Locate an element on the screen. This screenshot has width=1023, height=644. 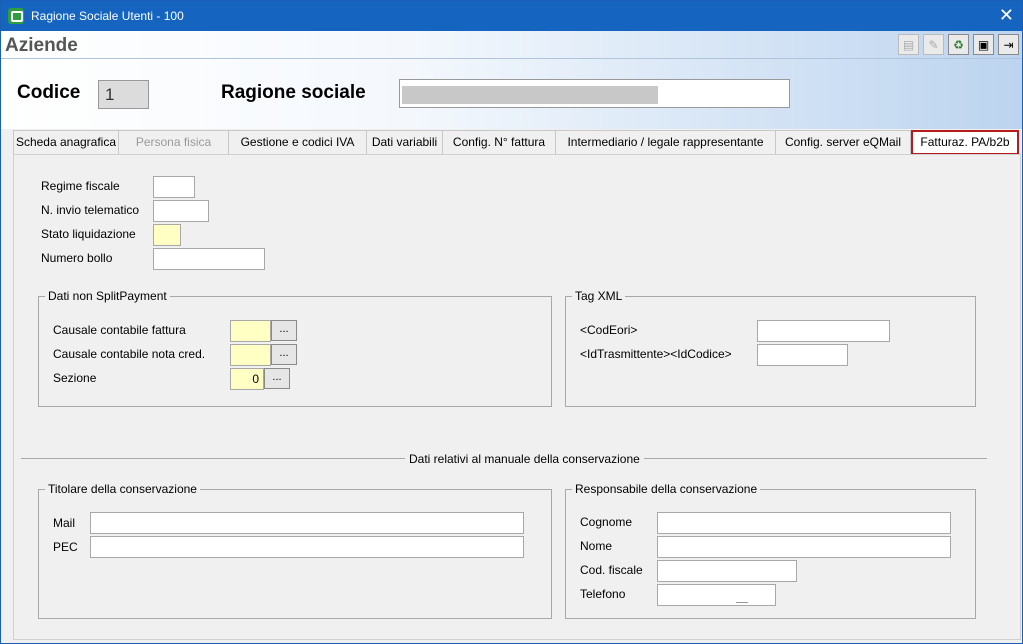
regime-fiscale-input is located at coordinates (174, 187).